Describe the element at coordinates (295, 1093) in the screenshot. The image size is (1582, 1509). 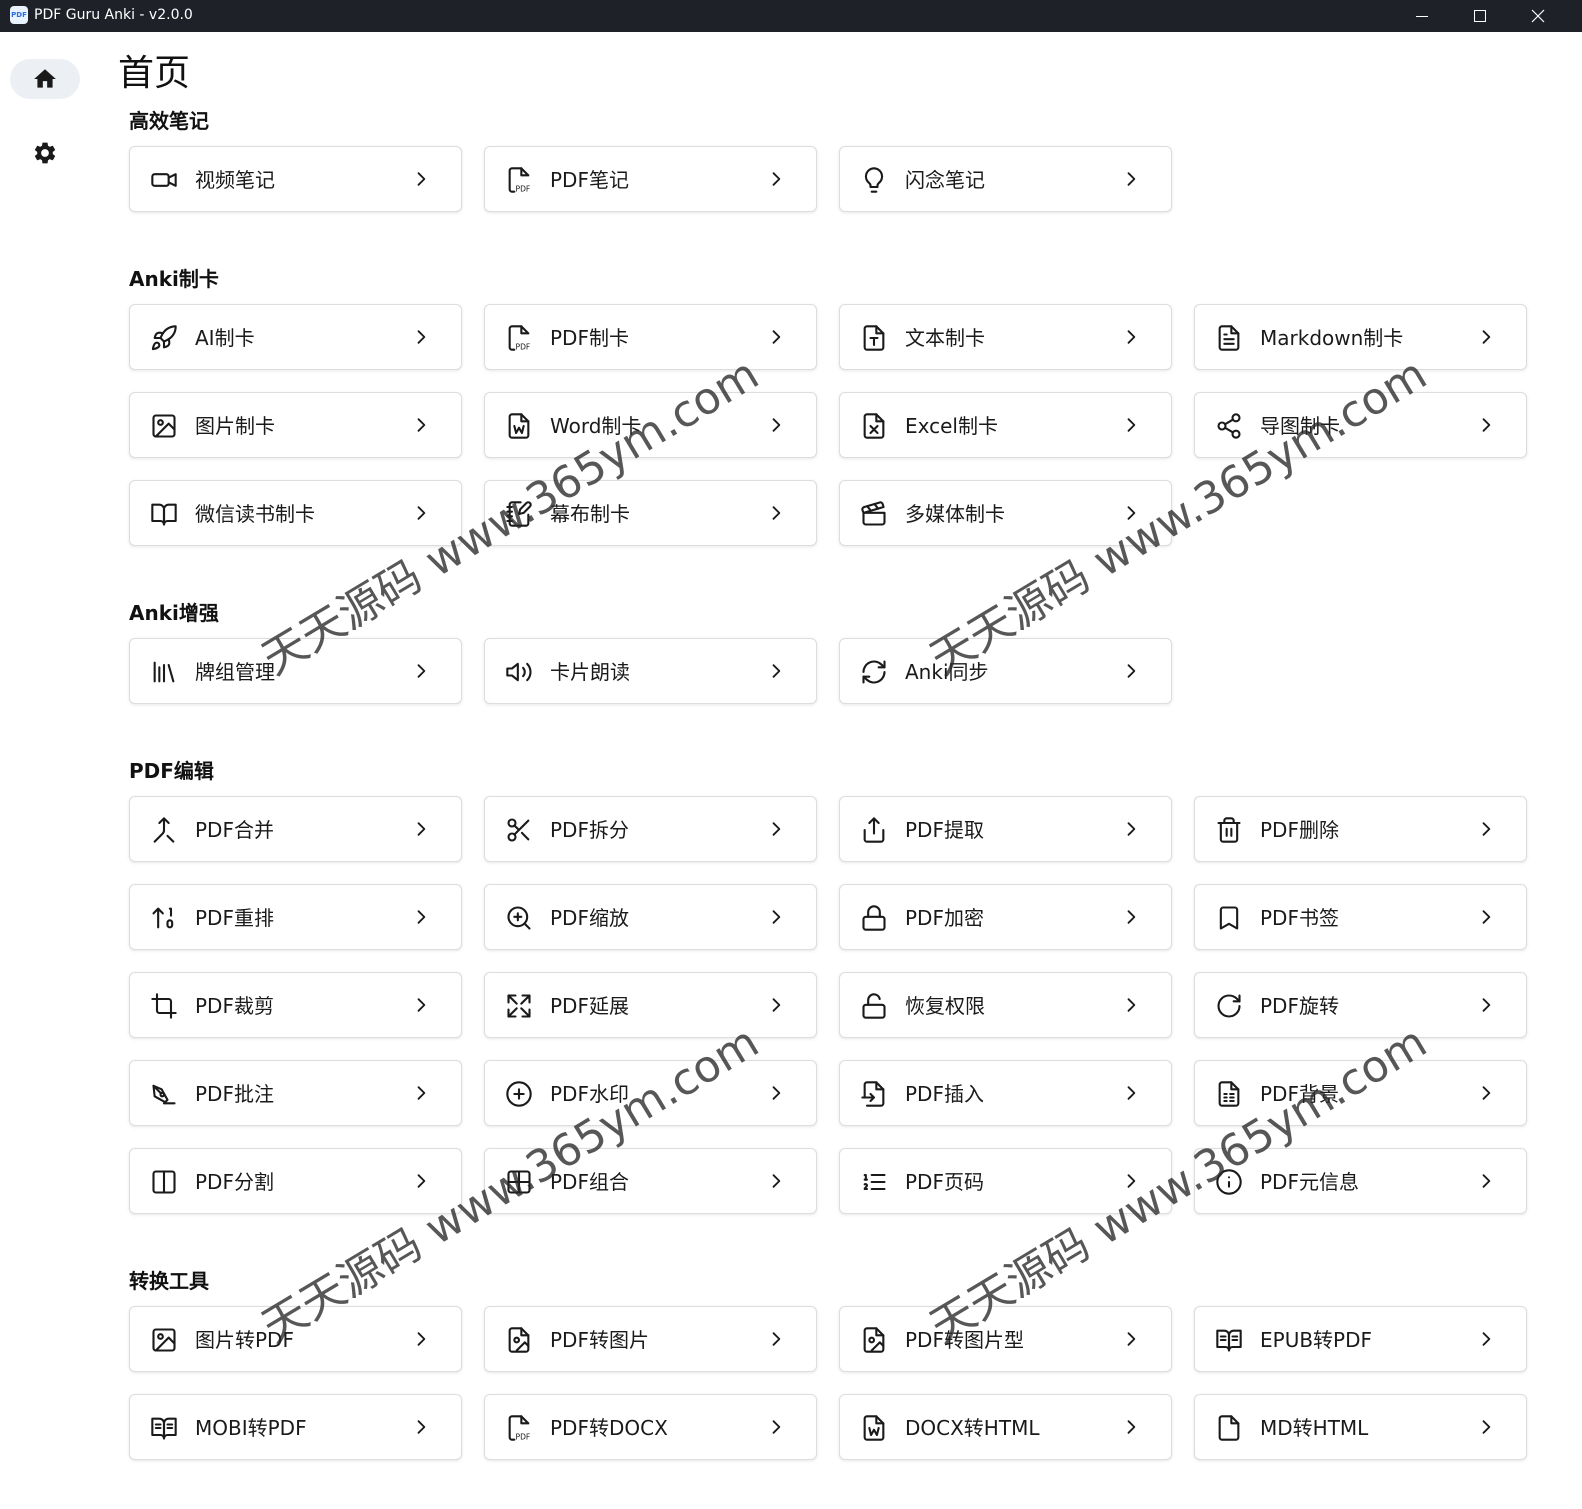
I see `feature-card: PDF批注` at that location.